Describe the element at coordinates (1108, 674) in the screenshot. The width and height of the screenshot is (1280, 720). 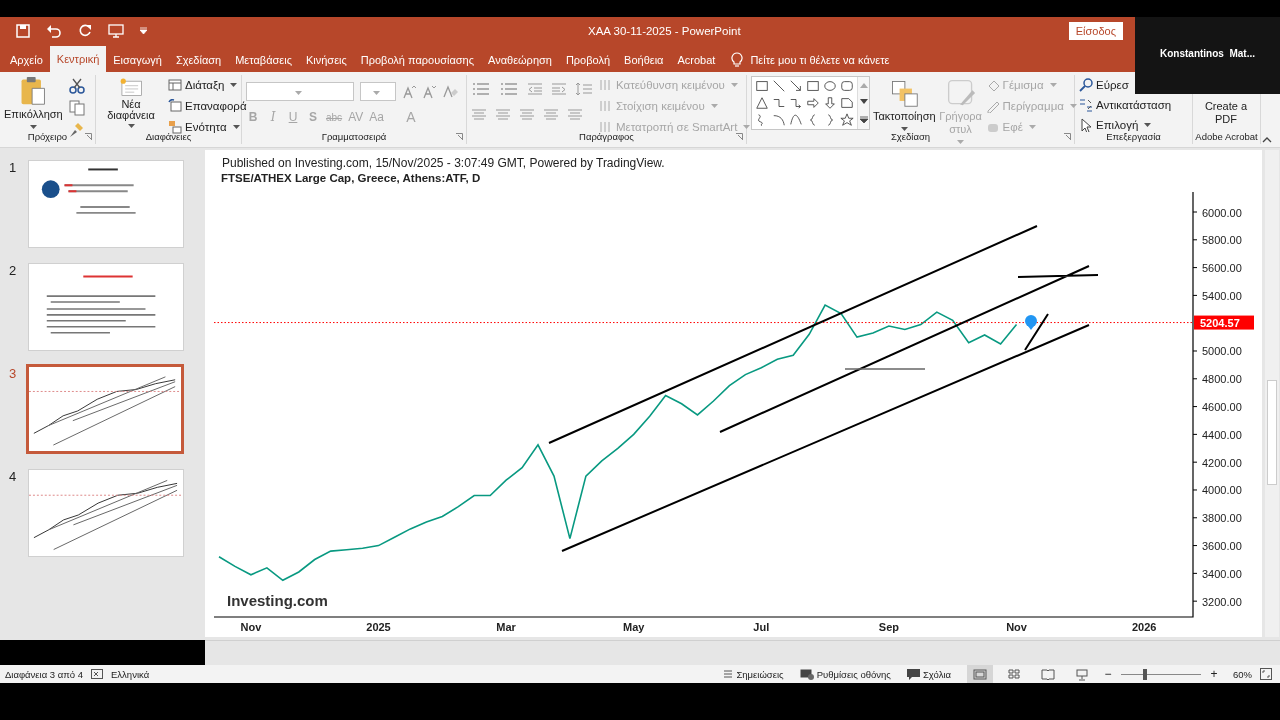
I see `zoom-out-button: −` at that location.